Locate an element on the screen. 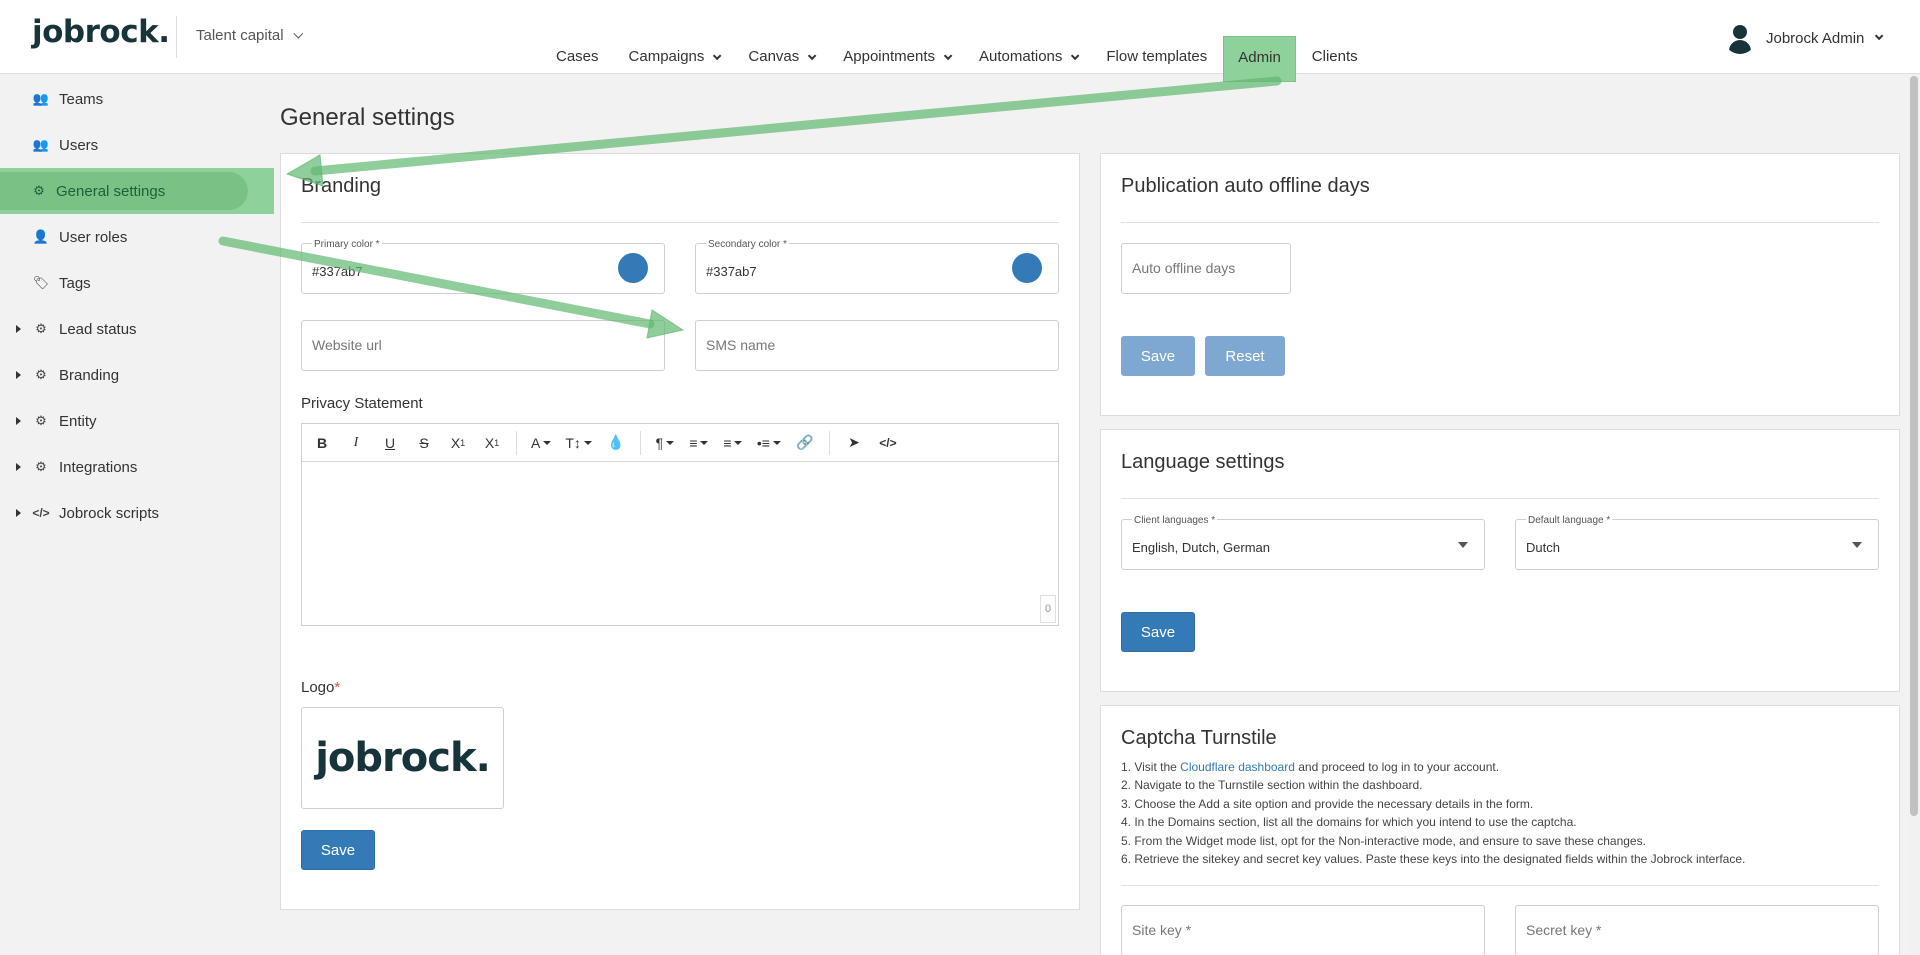 The width and height of the screenshot is (1920, 955). nav-label: Flow templates is located at coordinates (1157, 56).